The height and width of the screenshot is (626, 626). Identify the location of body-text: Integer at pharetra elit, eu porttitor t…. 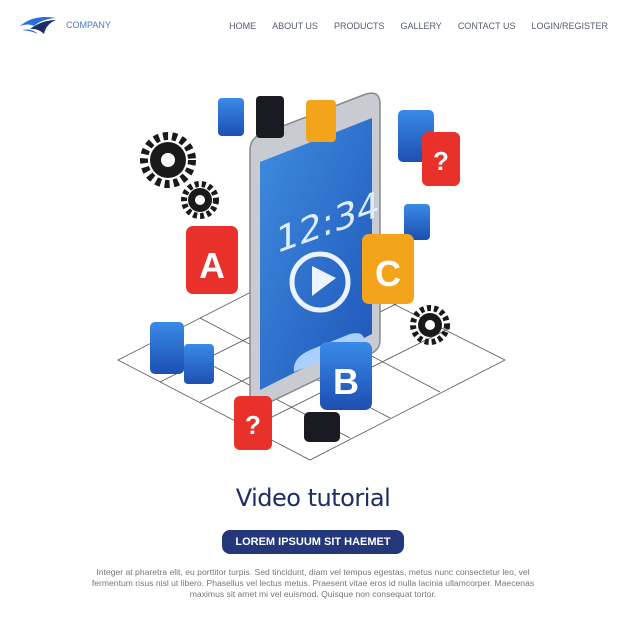
(313, 583).